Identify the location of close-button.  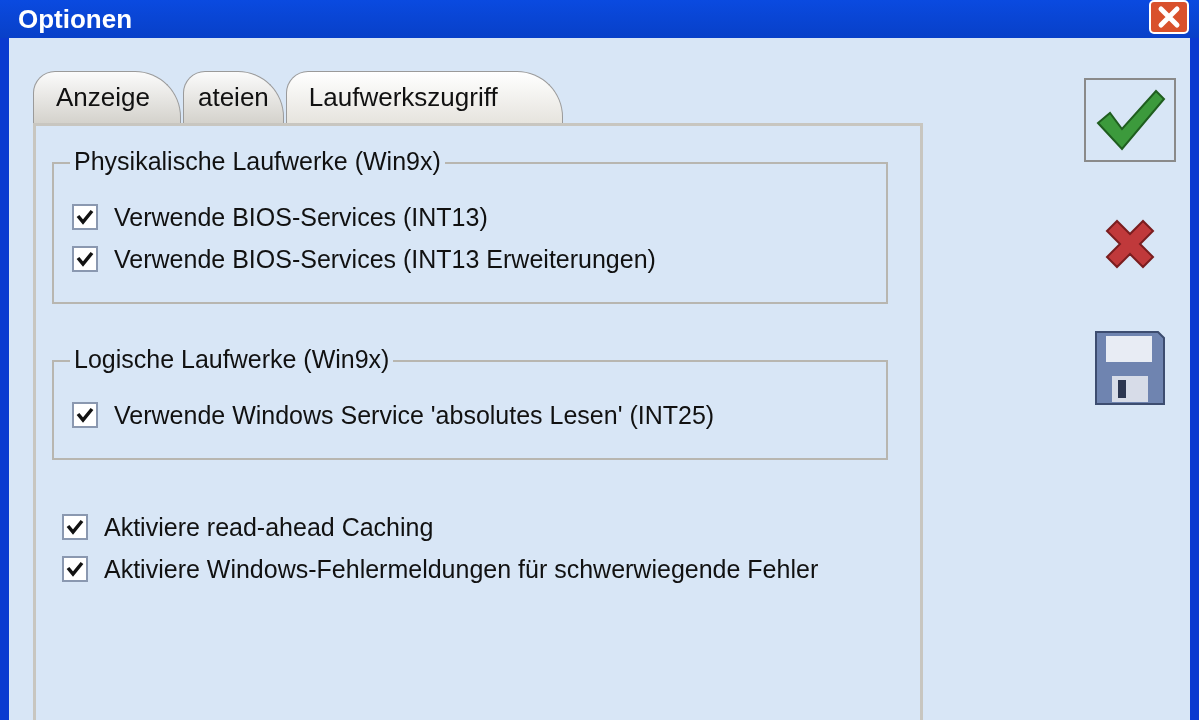
(1169, 17).